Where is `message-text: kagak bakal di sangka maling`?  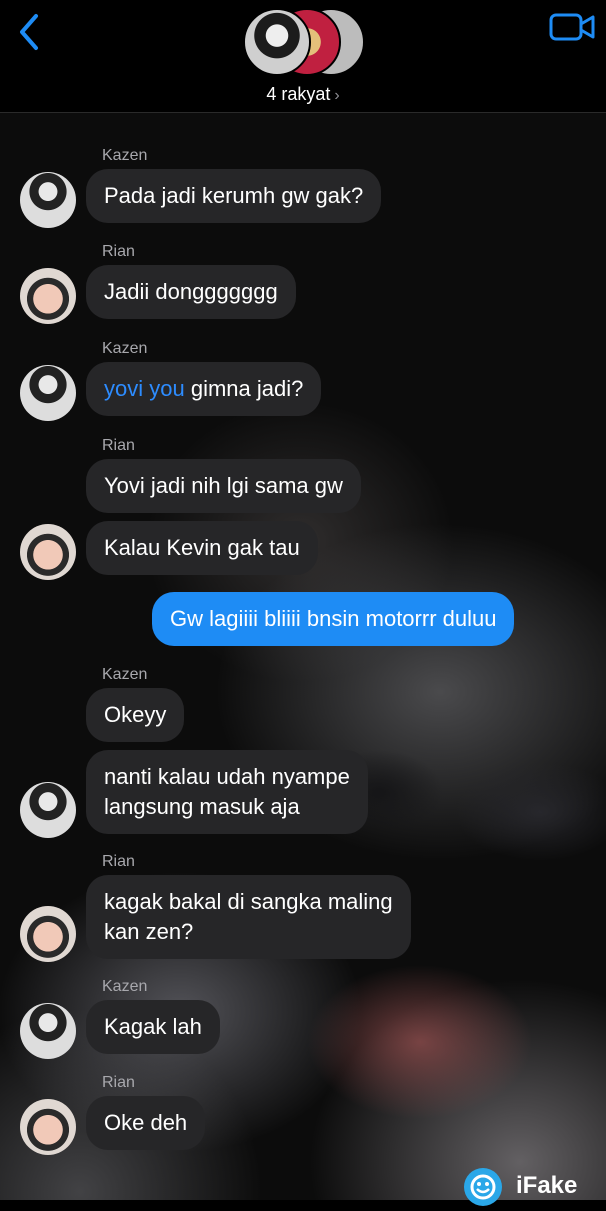 message-text: kagak bakal di sangka maling is located at coordinates (248, 901).